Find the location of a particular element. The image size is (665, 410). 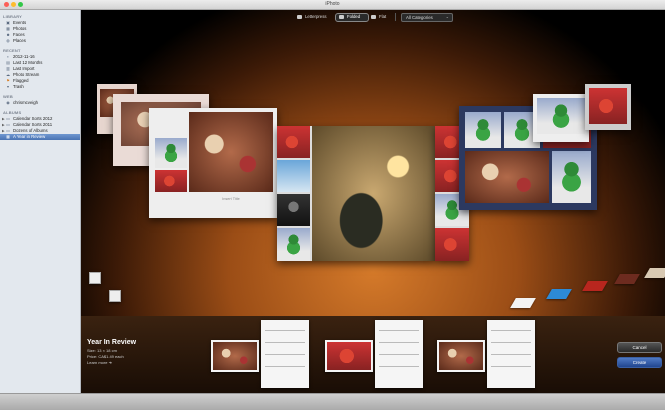

event-icon: ▪ is located at coordinates (8, 56).